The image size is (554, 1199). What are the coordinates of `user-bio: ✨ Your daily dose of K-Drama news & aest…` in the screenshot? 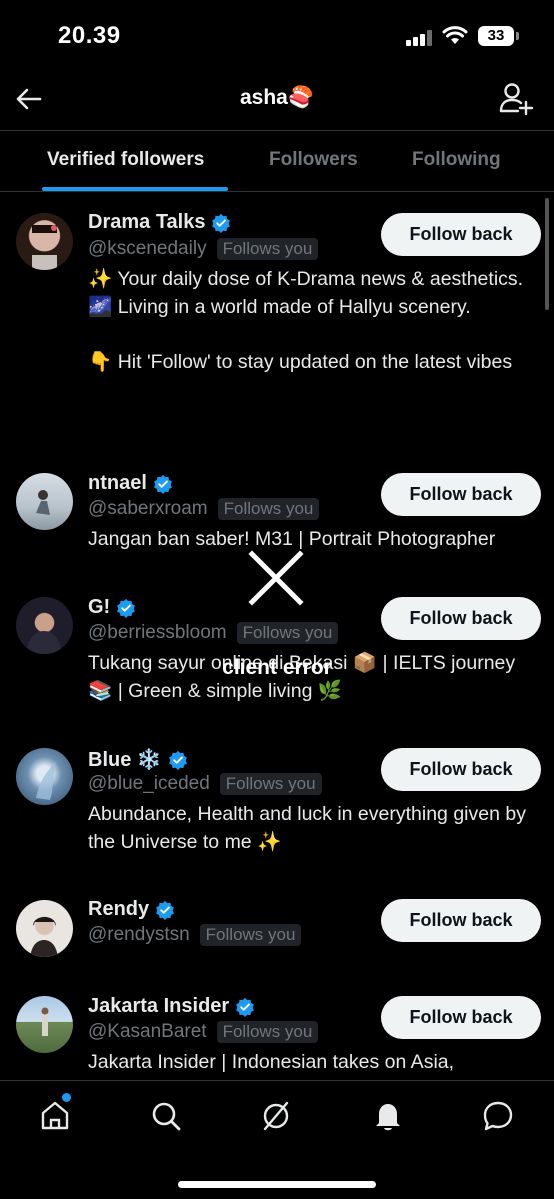 It's located at (306, 320).